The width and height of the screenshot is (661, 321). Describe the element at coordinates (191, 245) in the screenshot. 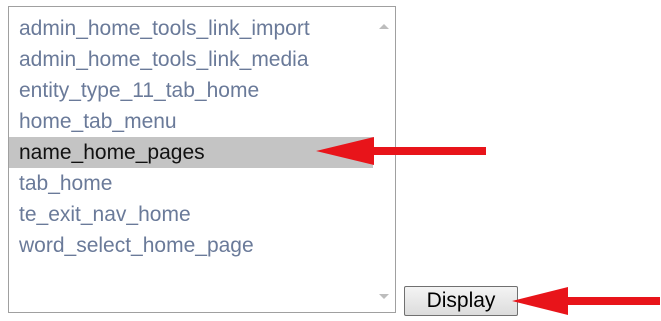

I see `list-item: word_select_home_page` at that location.